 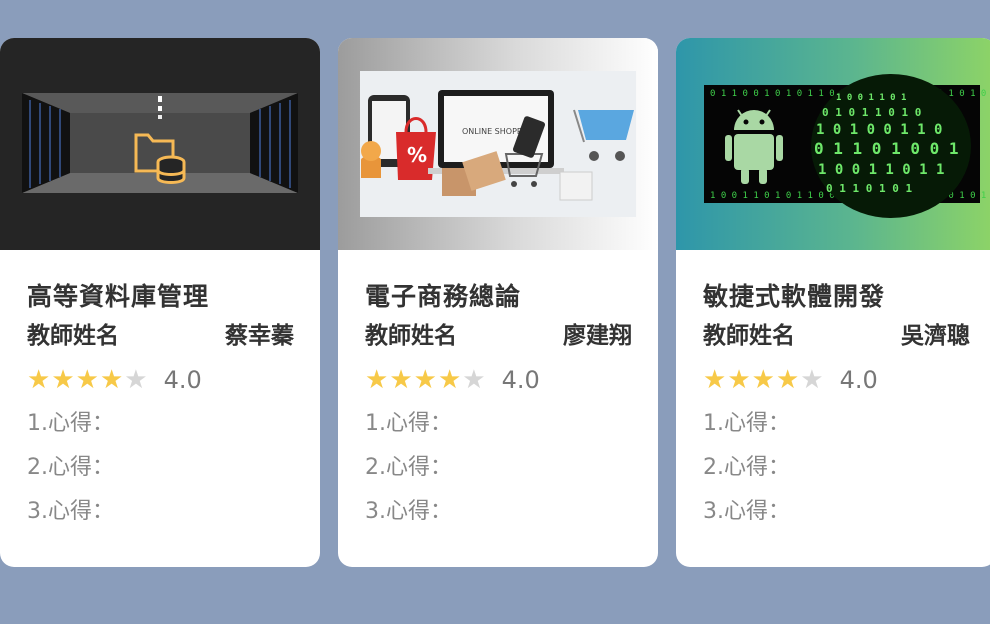 I want to click on svg-text: 0 1 0 1 1 0 1 0, so click(x=871, y=112).